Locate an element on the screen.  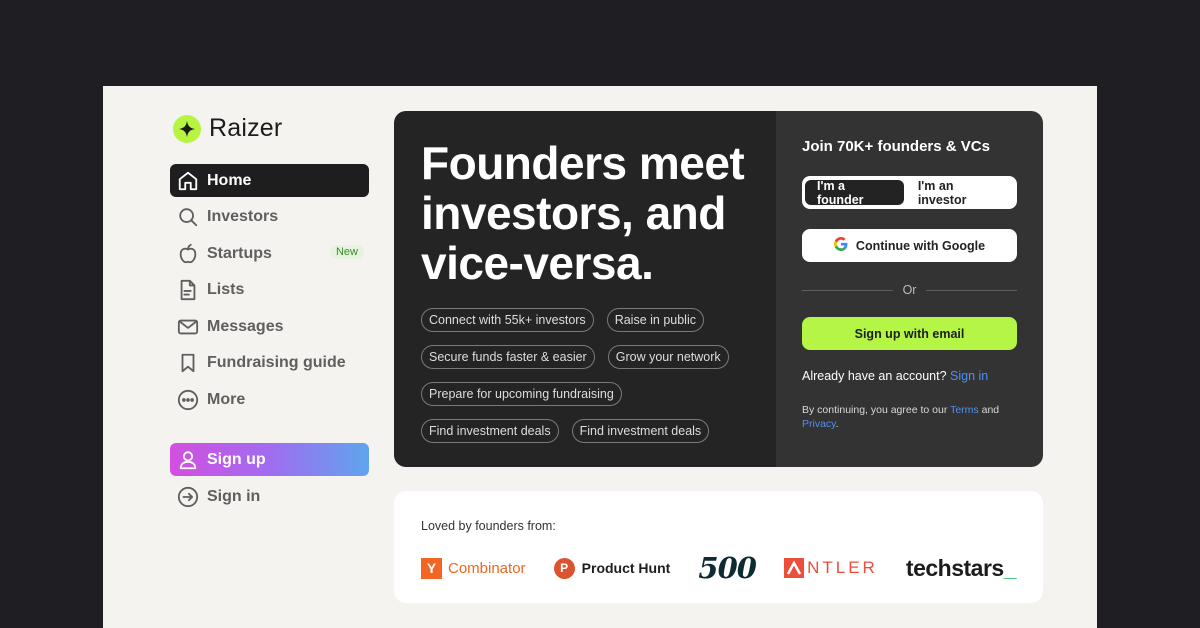
legal-prefix: By continuing, you agree to our is located at coordinates (875, 410).